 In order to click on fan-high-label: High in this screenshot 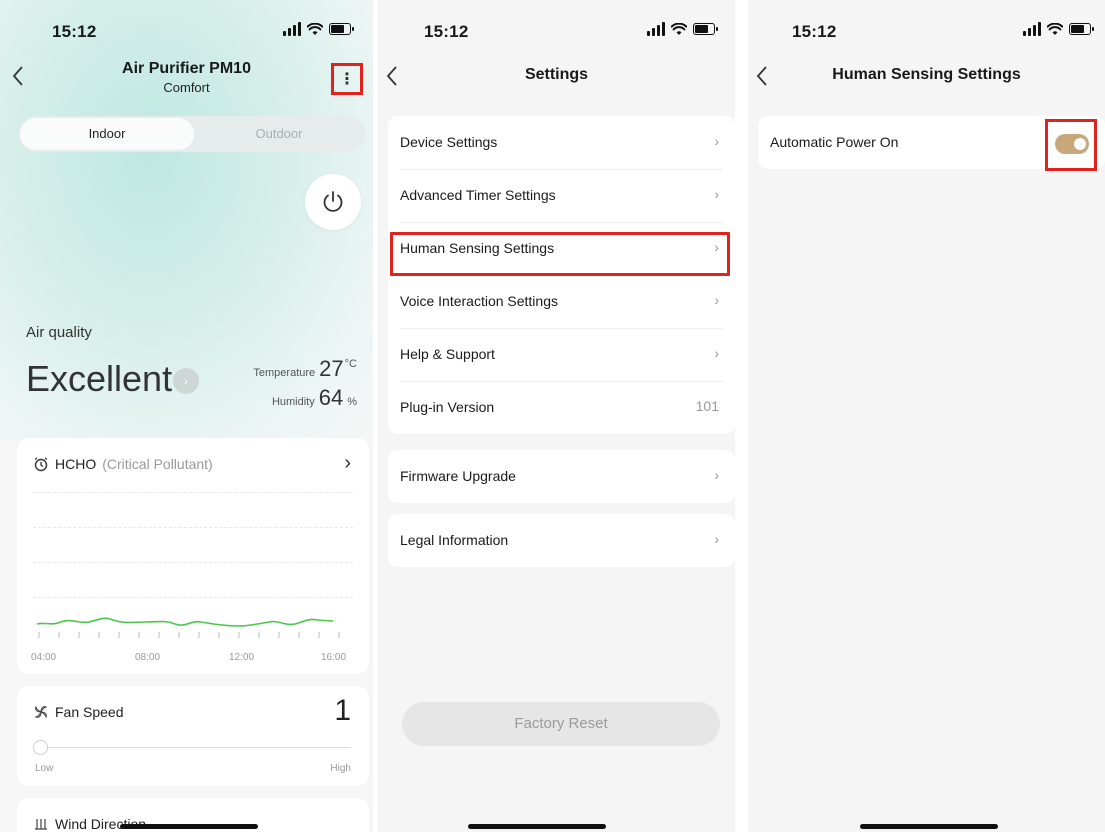, I will do `click(340, 768)`.